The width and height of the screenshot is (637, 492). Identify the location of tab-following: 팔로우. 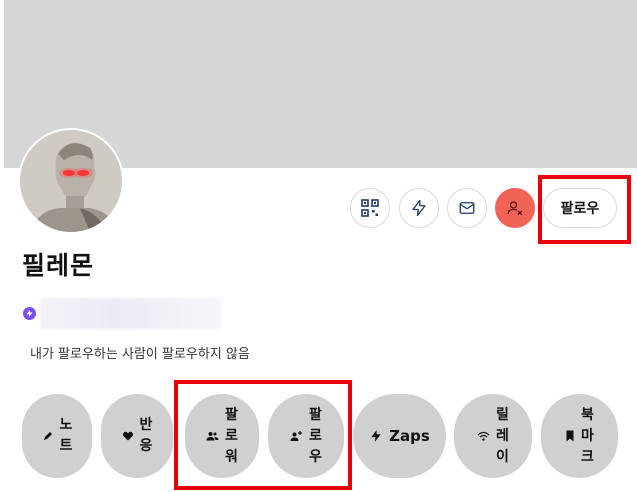
(306, 436).